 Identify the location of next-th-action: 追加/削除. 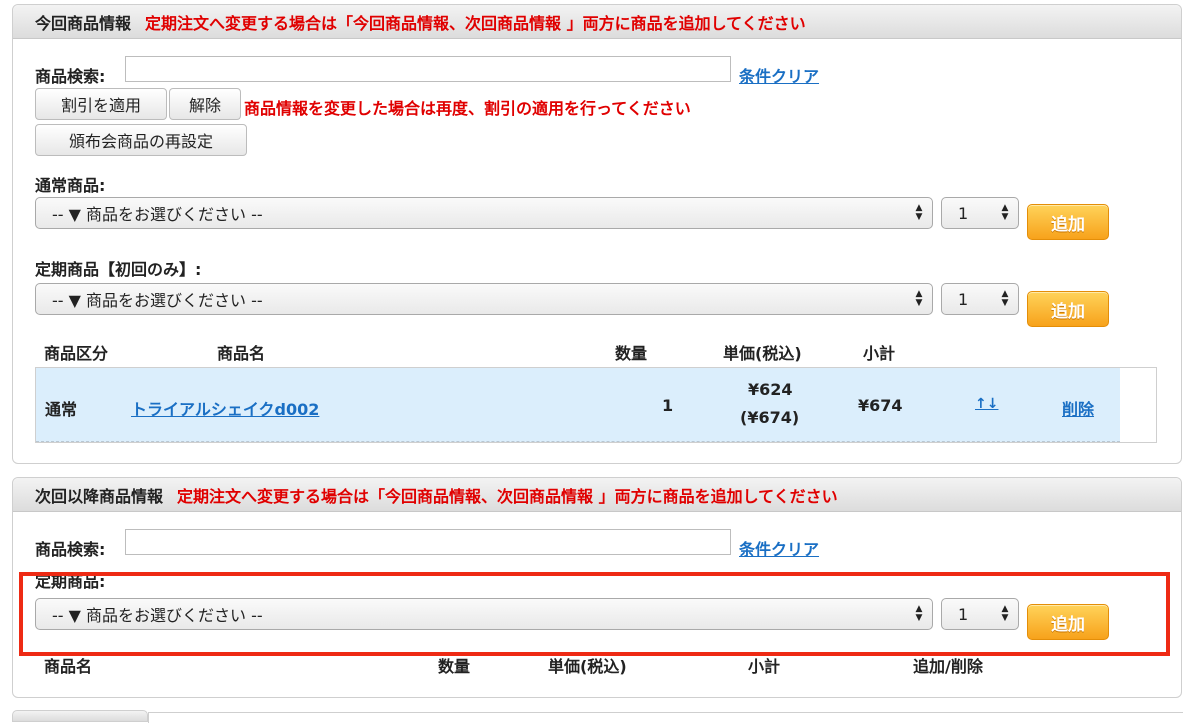
(948, 666).